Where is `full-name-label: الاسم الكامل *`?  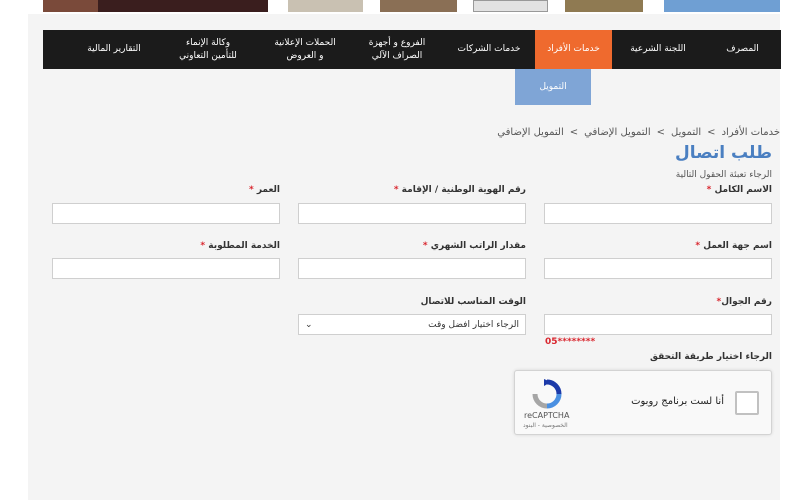
full-name-label: الاسم الكامل * is located at coordinates (739, 190).